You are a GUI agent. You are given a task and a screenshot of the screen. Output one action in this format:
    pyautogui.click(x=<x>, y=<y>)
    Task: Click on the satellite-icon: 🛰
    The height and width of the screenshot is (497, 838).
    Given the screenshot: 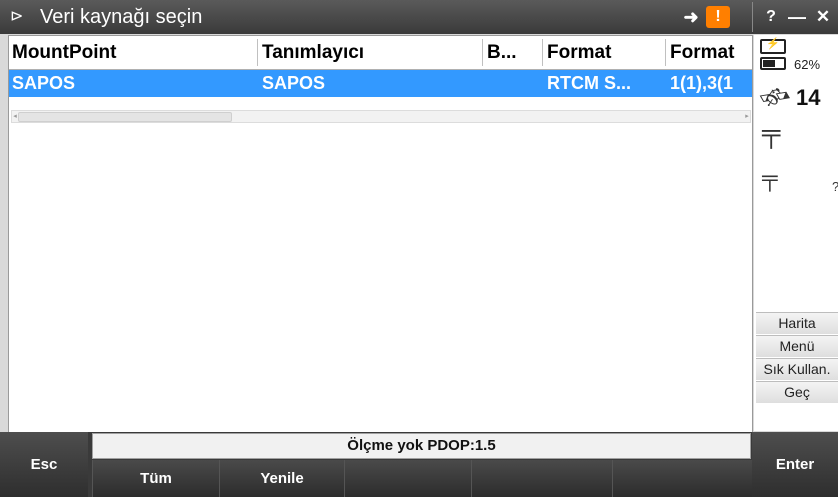 What is the action you would take?
    pyautogui.click(x=775, y=97)
    